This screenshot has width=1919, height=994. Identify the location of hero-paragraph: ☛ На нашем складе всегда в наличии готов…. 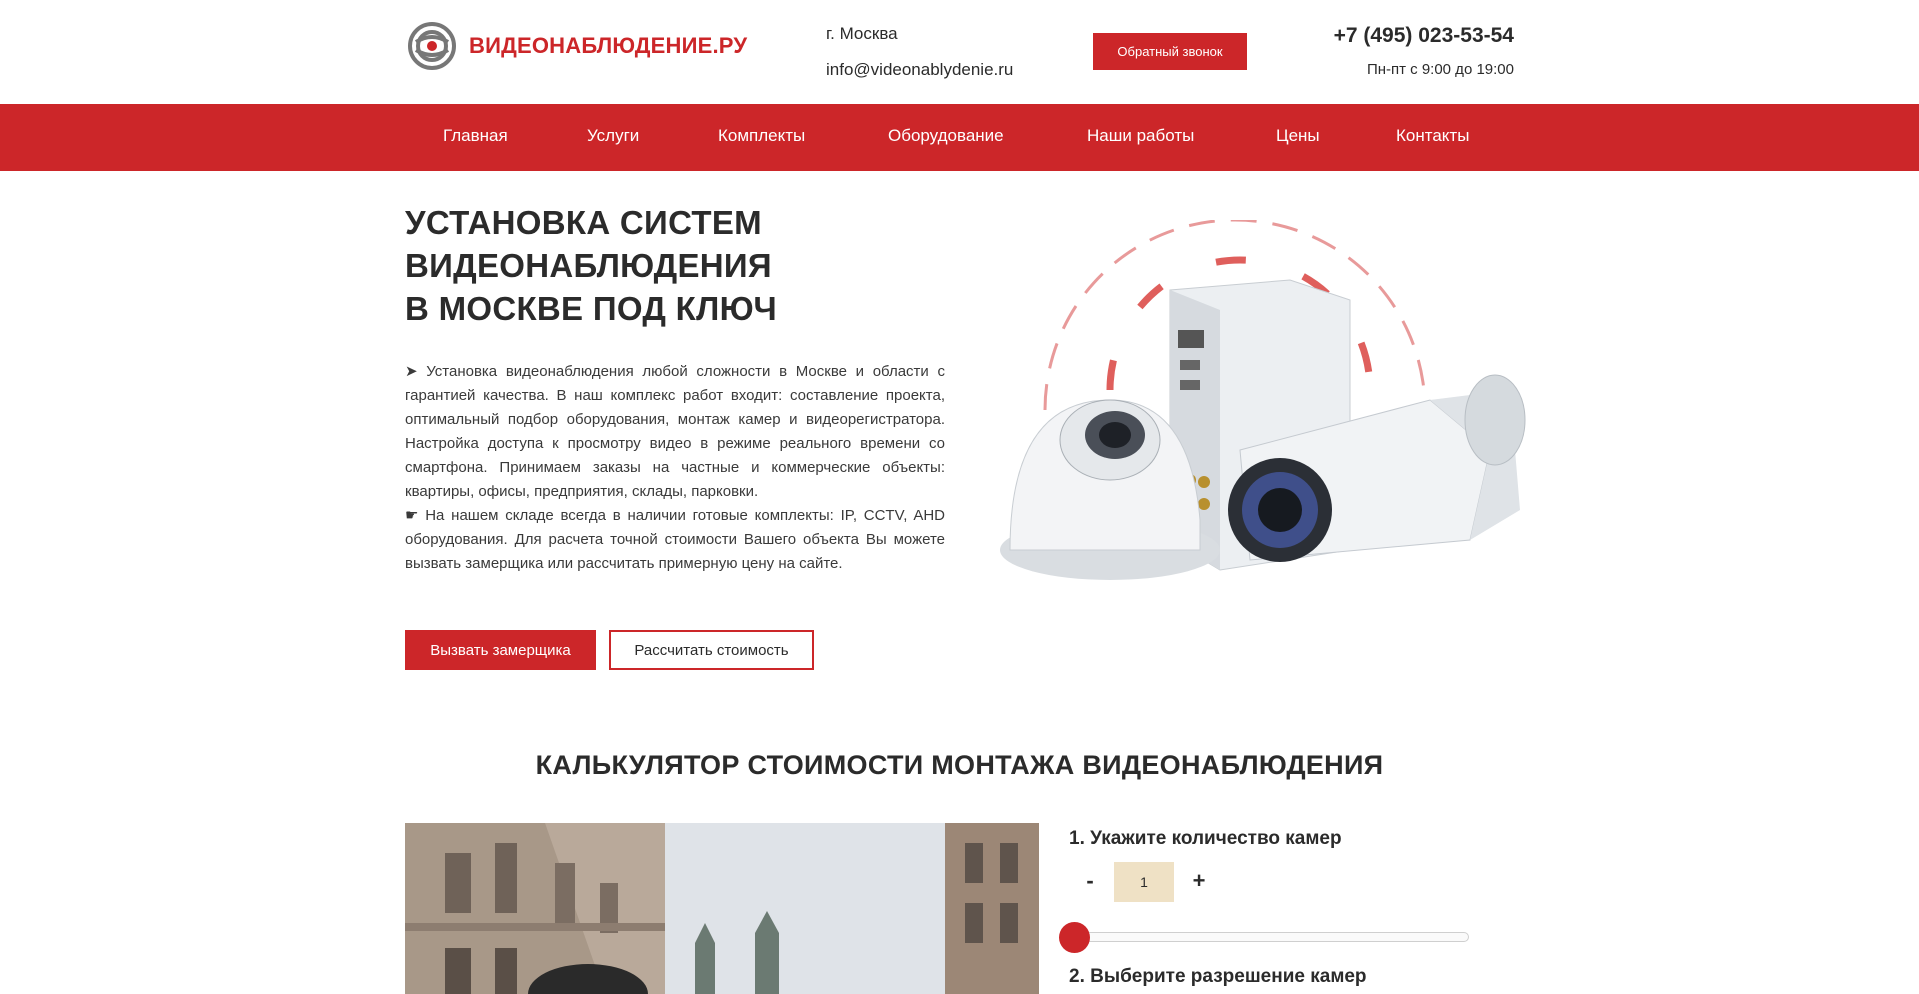
(675, 539).